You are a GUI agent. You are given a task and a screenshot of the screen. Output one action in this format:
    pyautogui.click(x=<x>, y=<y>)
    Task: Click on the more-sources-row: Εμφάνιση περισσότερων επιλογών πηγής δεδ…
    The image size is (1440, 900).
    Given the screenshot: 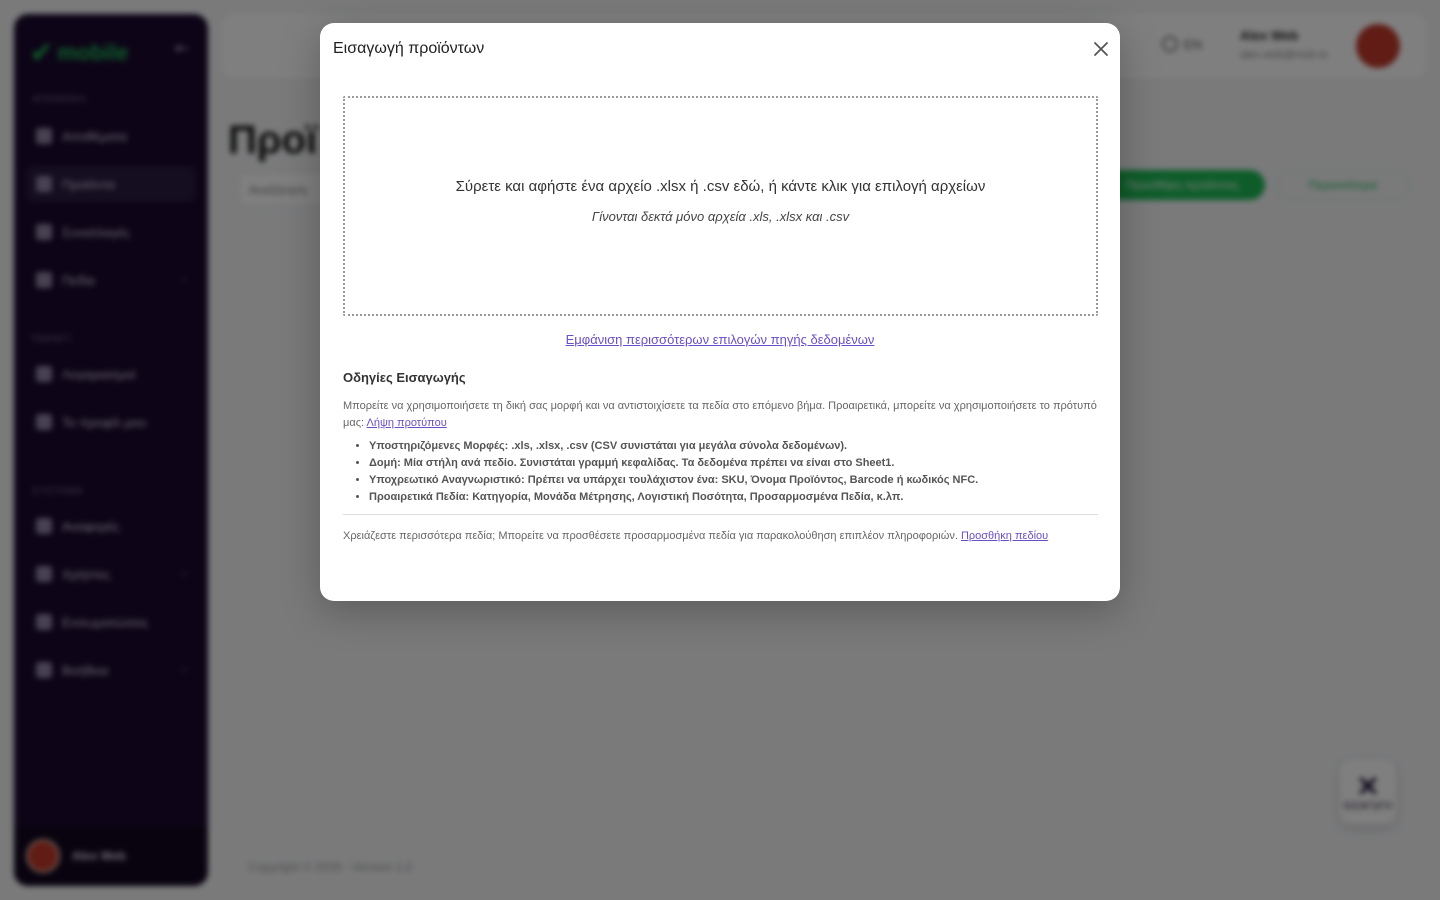 What is the action you would take?
    pyautogui.click(x=720, y=339)
    